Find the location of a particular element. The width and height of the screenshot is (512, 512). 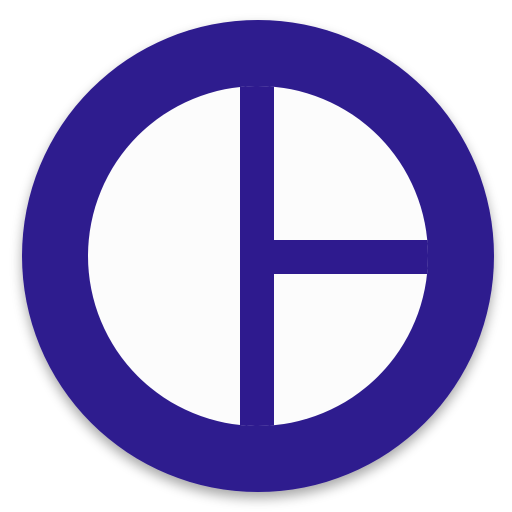

horizontal-divider is located at coordinates (351, 257).